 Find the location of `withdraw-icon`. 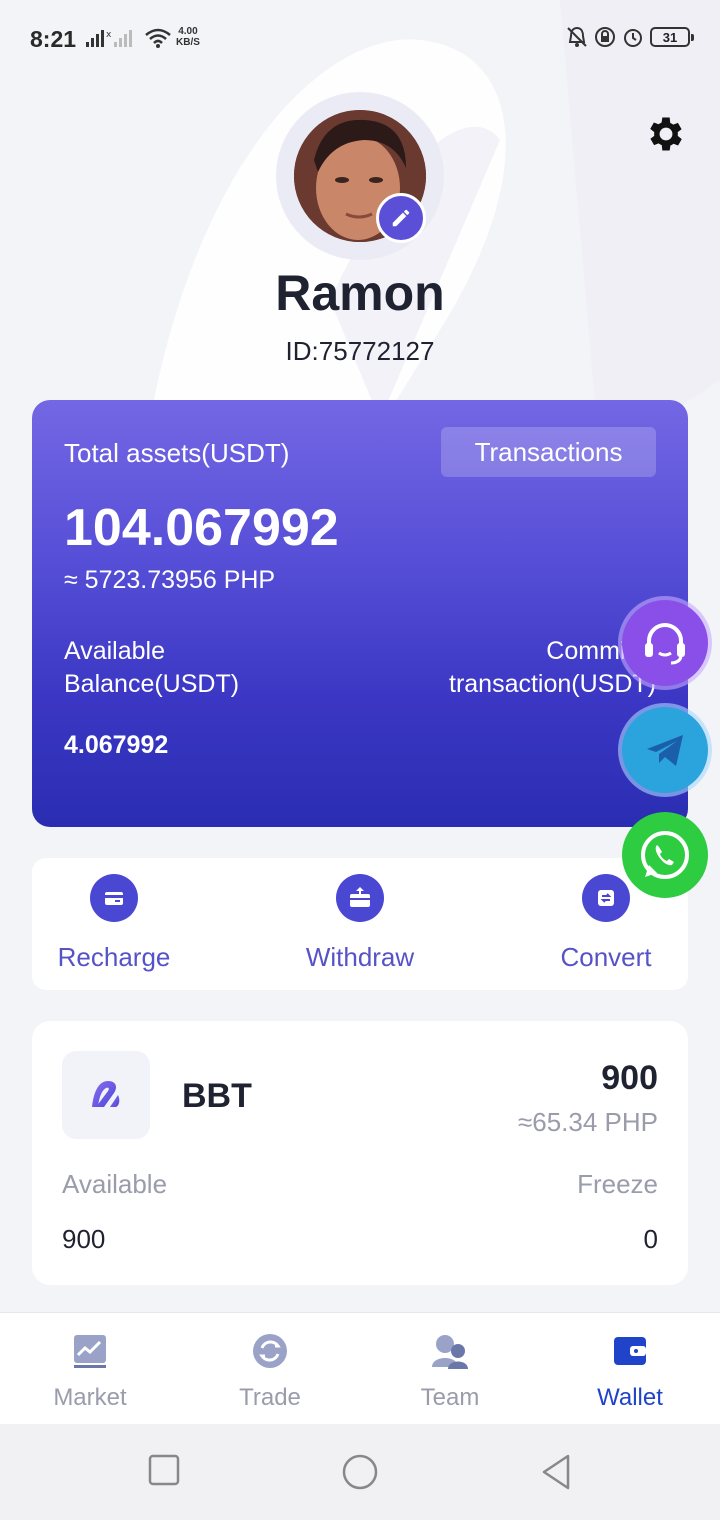

withdraw-icon is located at coordinates (360, 898).